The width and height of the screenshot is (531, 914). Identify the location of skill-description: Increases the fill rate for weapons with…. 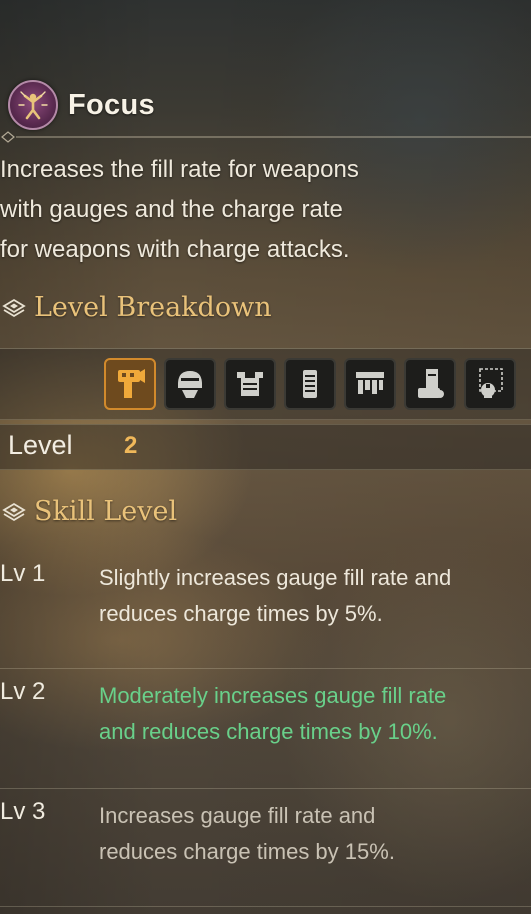
(235, 210).